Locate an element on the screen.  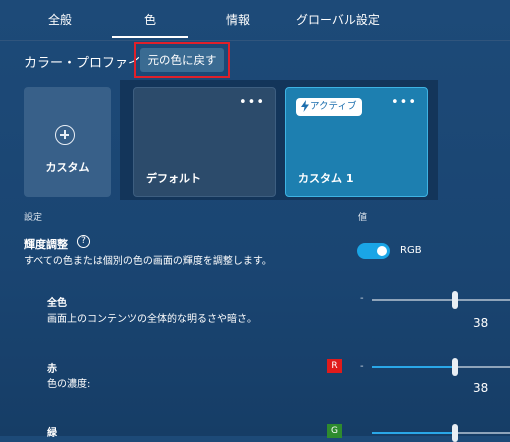
revert-colors-button: 元の色に戻す is located at coordinates (182, 60).